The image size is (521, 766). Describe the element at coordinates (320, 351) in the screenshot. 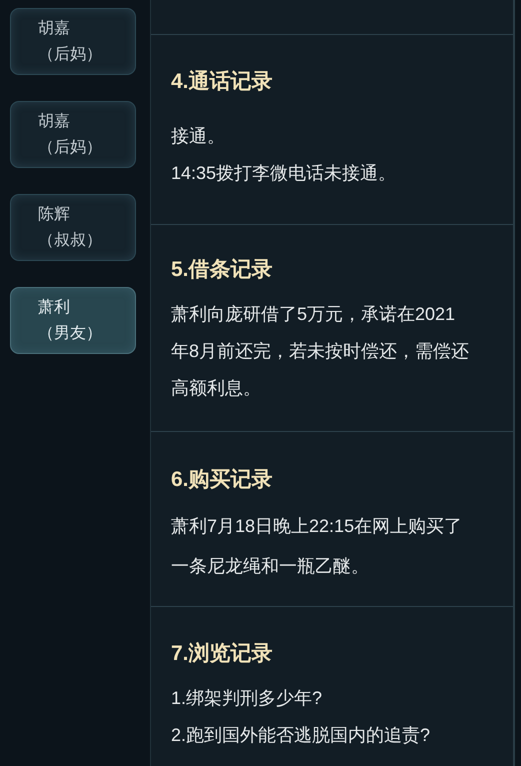

I see `record-line: 年8月前还完，若未按时偿还，需偿还` at that location.